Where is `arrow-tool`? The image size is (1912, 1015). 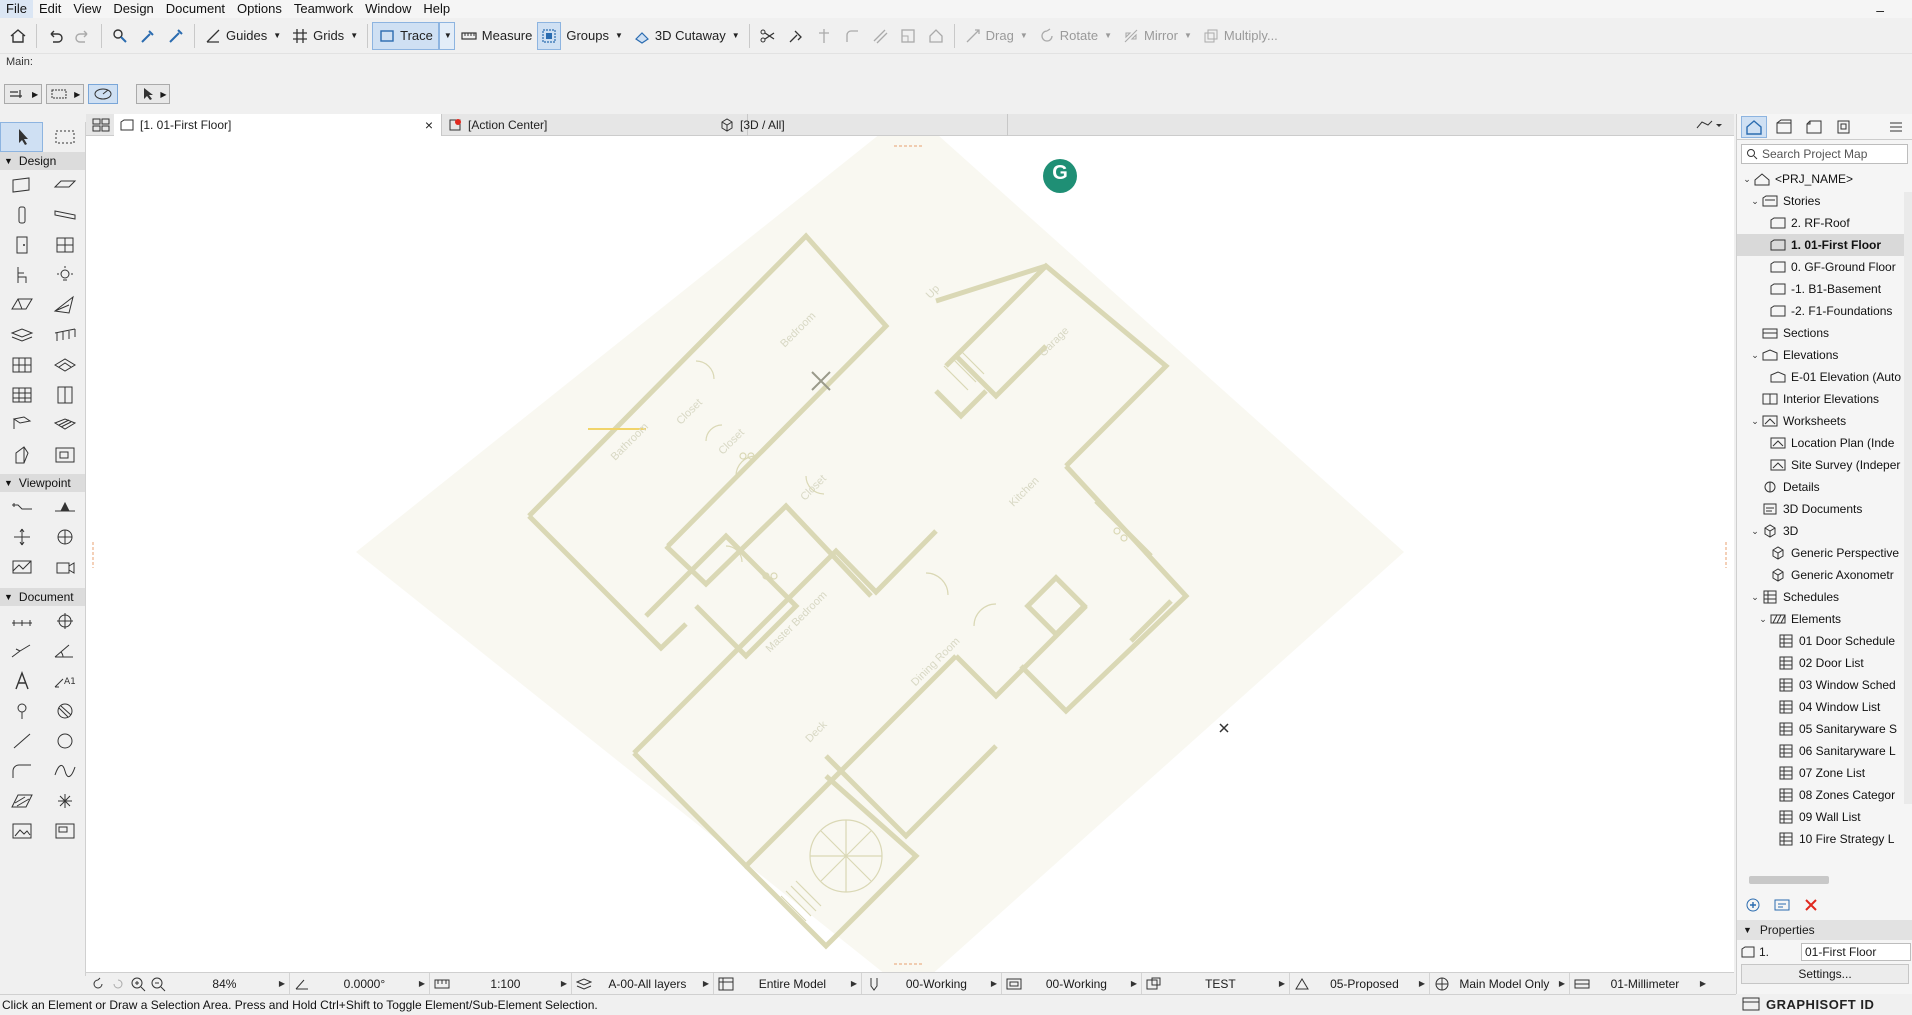
arrow-tool is located at coordinates (21, 137).